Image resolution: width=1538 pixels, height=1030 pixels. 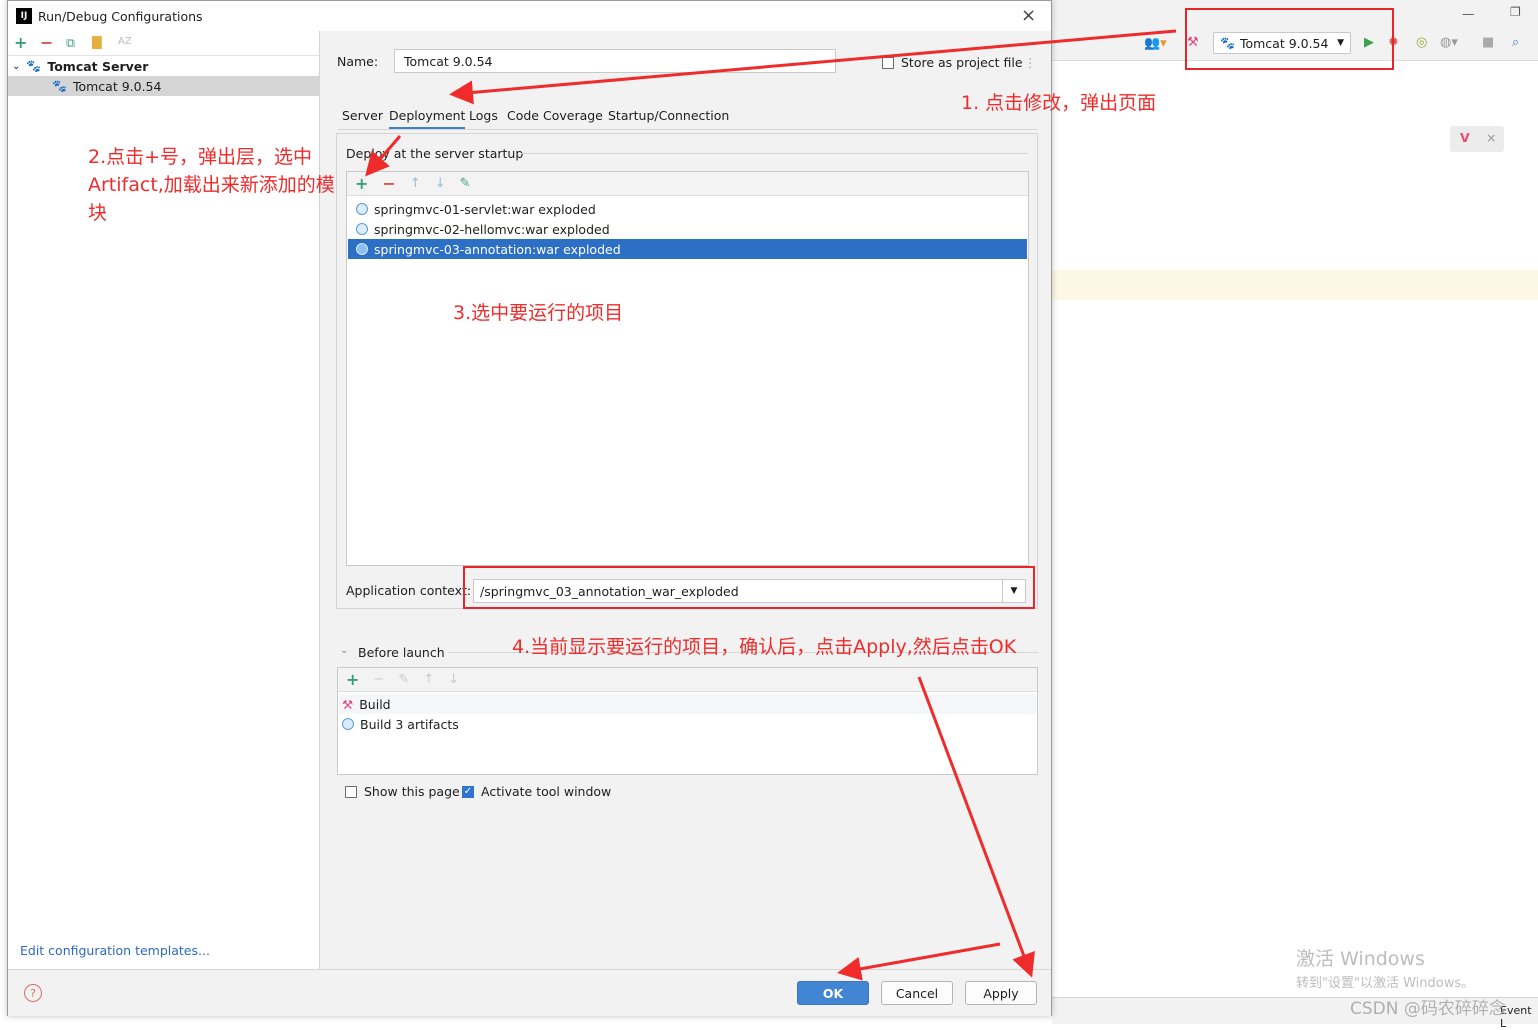 I want to click on arrow-to-add-button, so click(x=383, y=156).